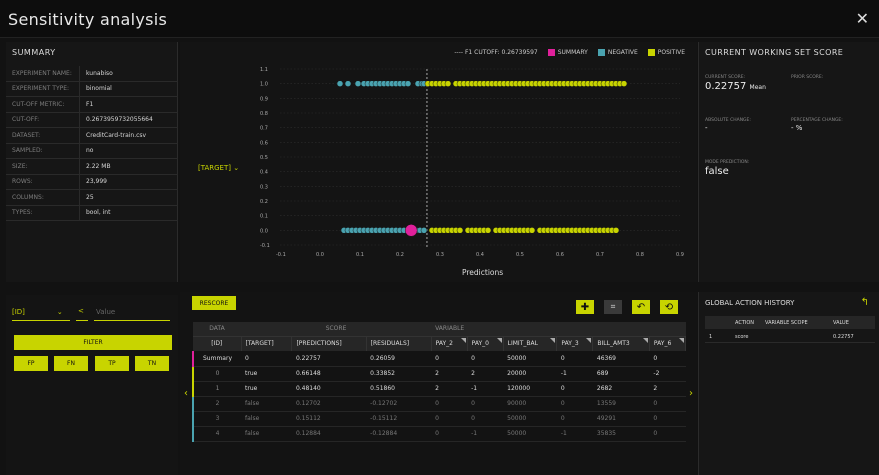 The image size is (879, 475). What do you see at coordinates (621, 404) in the screenshot?
I see `table-cell: 13559` at bounding box center [621, 404].